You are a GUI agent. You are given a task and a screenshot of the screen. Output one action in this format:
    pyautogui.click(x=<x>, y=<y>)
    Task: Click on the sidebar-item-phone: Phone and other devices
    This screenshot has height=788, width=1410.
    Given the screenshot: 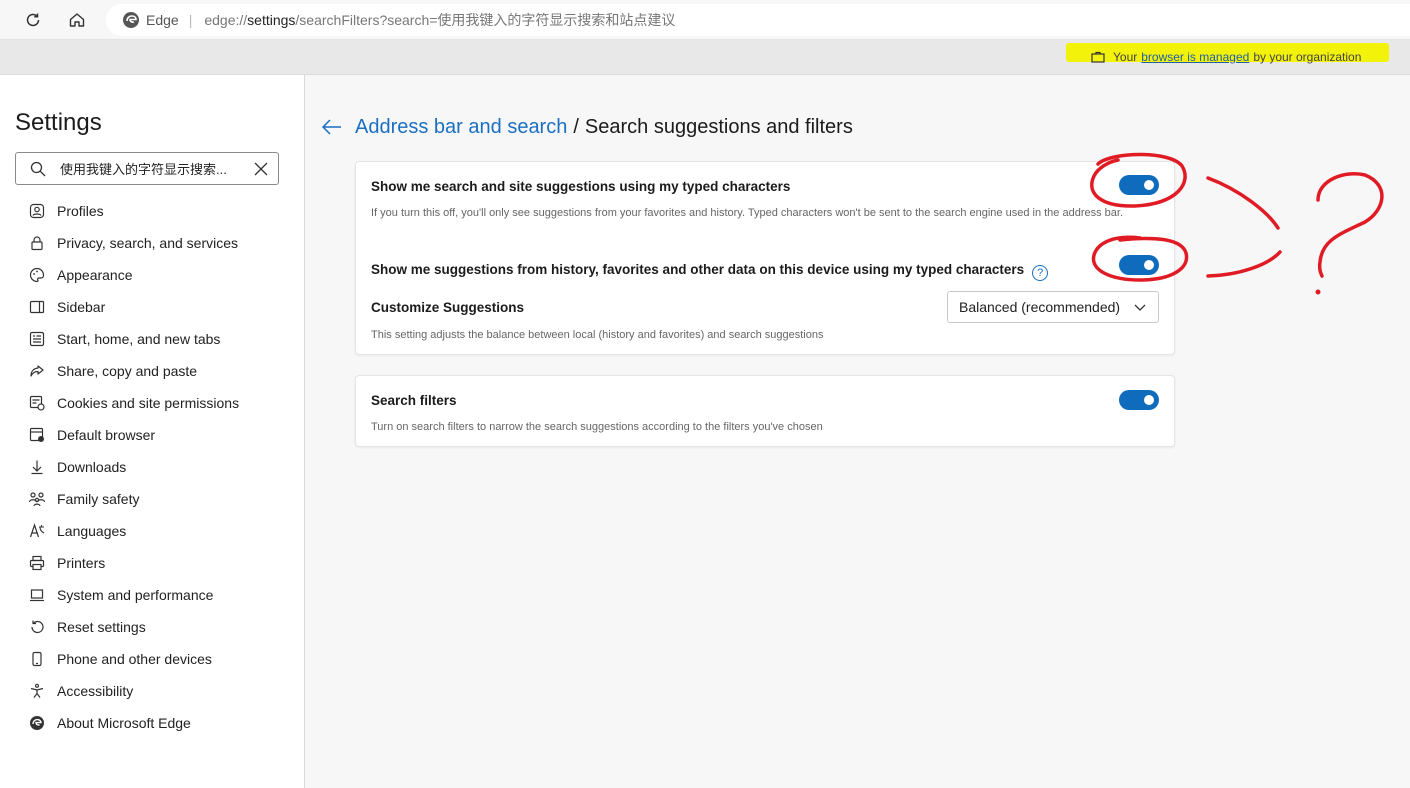 What is the action you would take?
    pyautogui.click(x=152, y=659)
    